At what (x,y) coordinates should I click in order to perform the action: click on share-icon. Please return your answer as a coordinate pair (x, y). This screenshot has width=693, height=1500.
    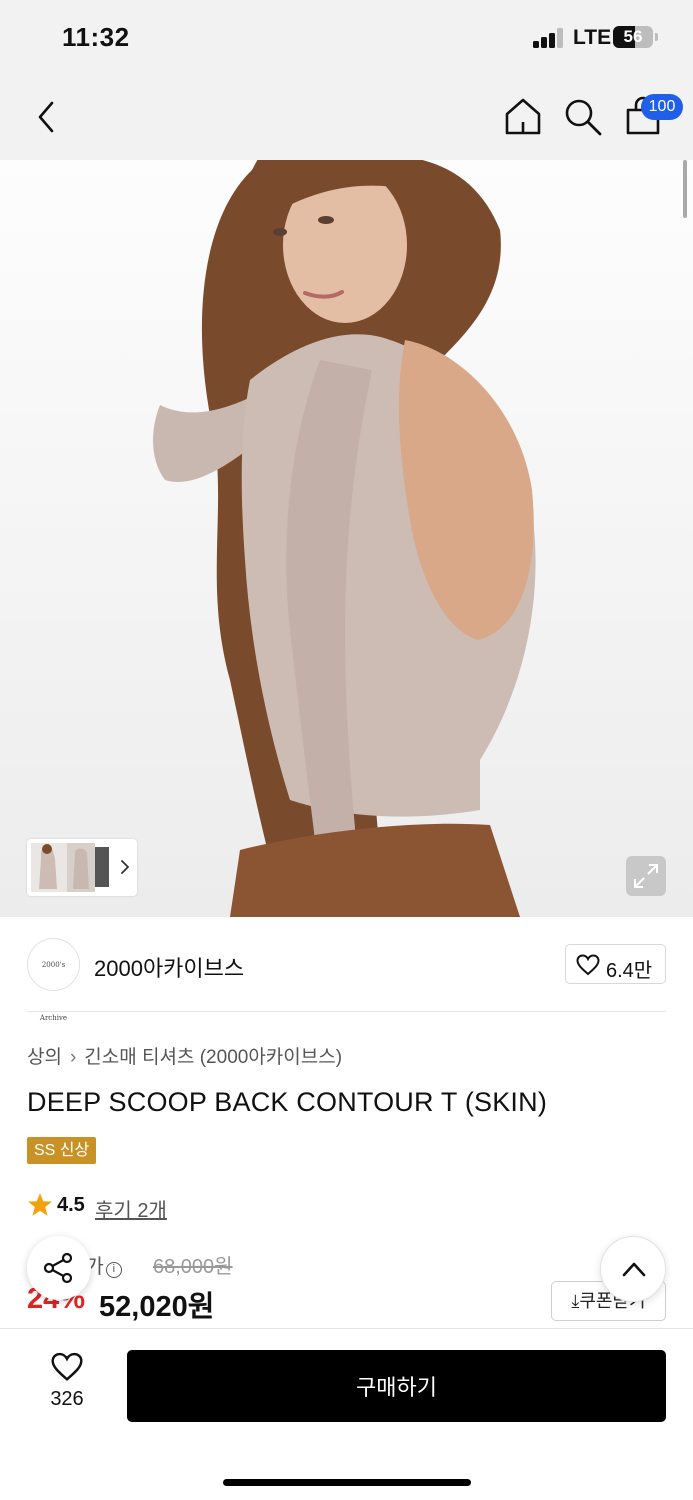
    Looking at the image, I should click on (58, 1268).